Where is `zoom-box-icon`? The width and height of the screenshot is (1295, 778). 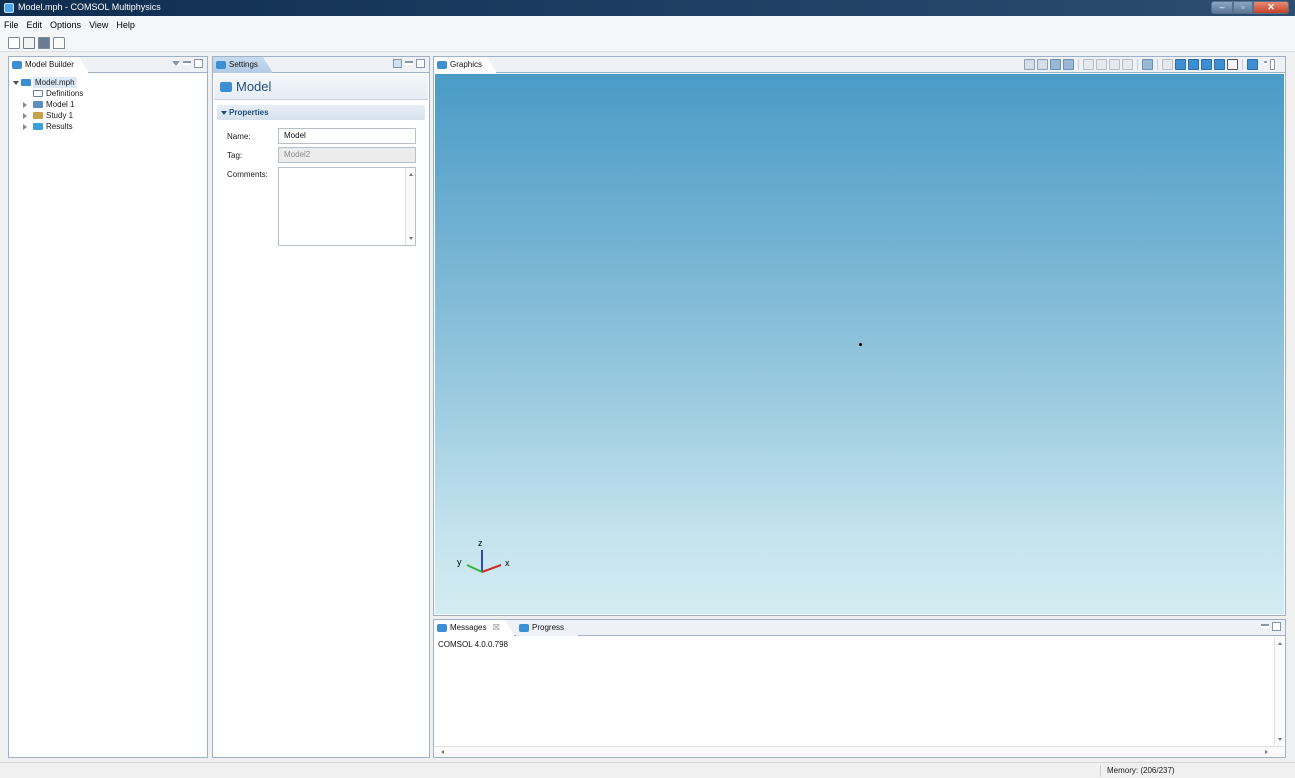 zoom-box-icon is located at coordinates (1055, 64).